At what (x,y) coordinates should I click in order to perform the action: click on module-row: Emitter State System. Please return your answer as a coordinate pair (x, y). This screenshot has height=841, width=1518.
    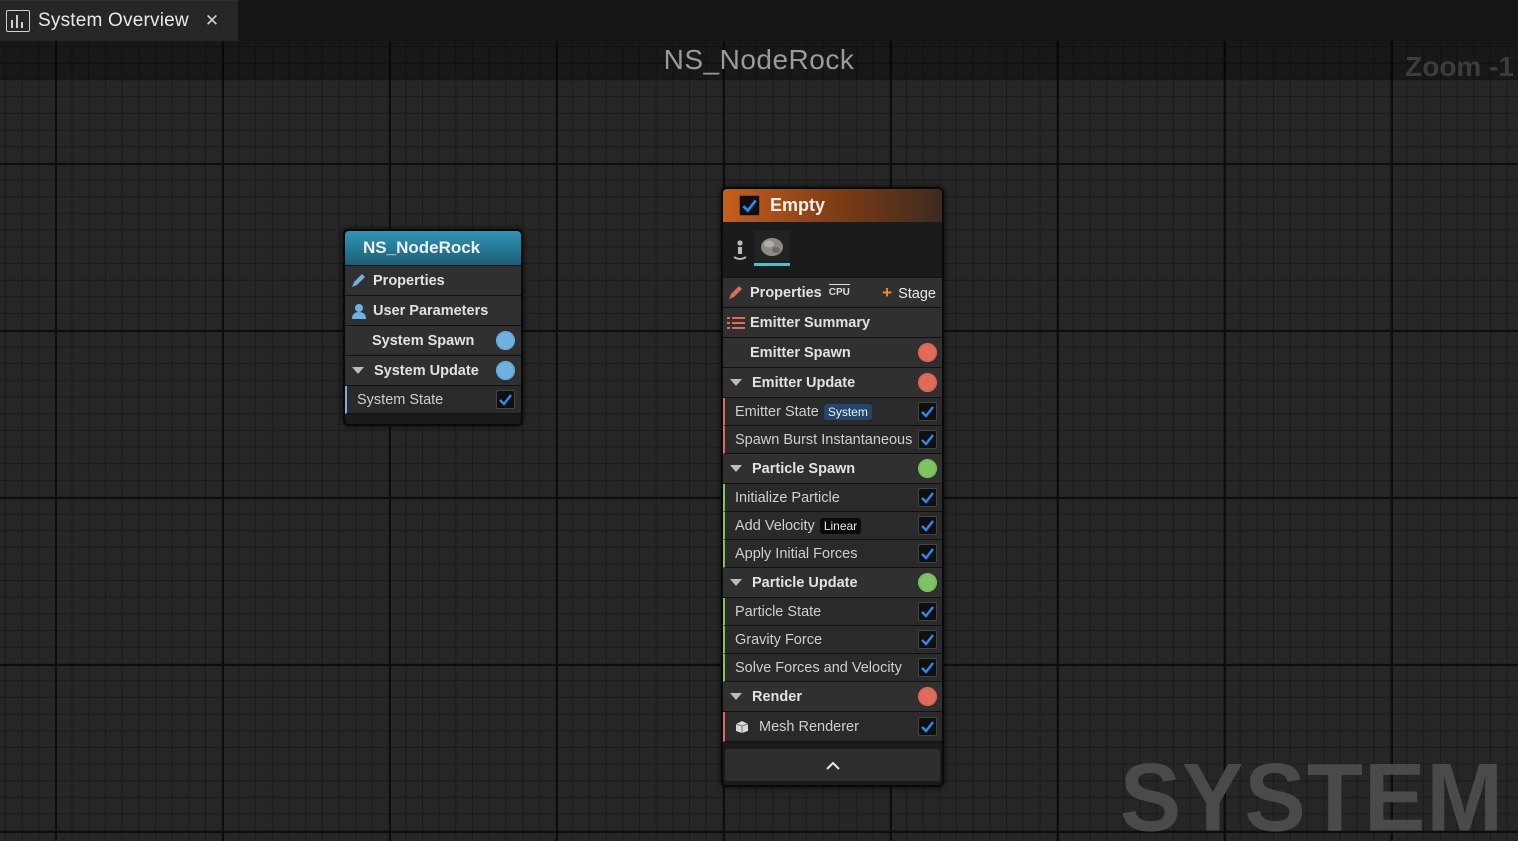
    Looking at the image, I should click on (832, 412).